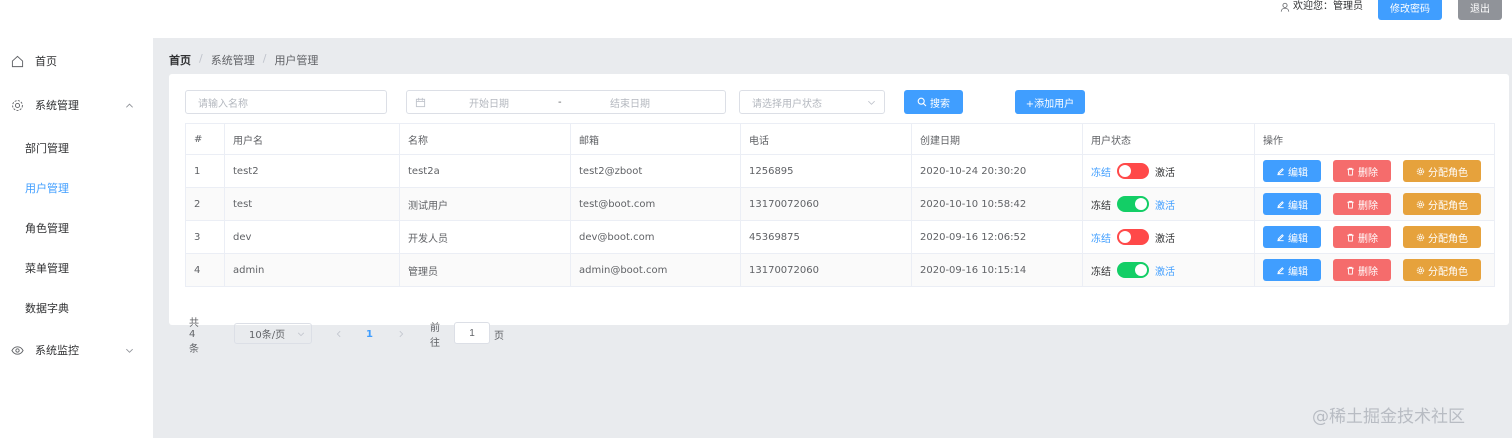 The width and height of the screenshot is (1512, 438). Describe the element at coordinates (47, 268) in the screenshot. I see `sidebar-item-label: 菜单管理` at that location.